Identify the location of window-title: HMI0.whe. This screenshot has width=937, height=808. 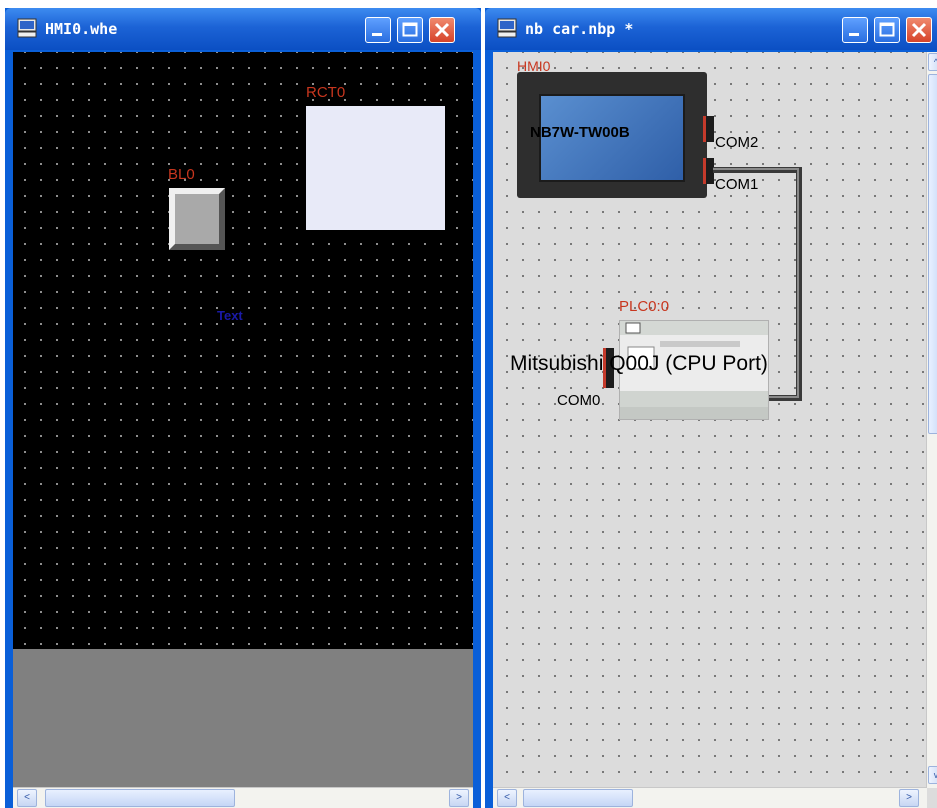
(81, 29).